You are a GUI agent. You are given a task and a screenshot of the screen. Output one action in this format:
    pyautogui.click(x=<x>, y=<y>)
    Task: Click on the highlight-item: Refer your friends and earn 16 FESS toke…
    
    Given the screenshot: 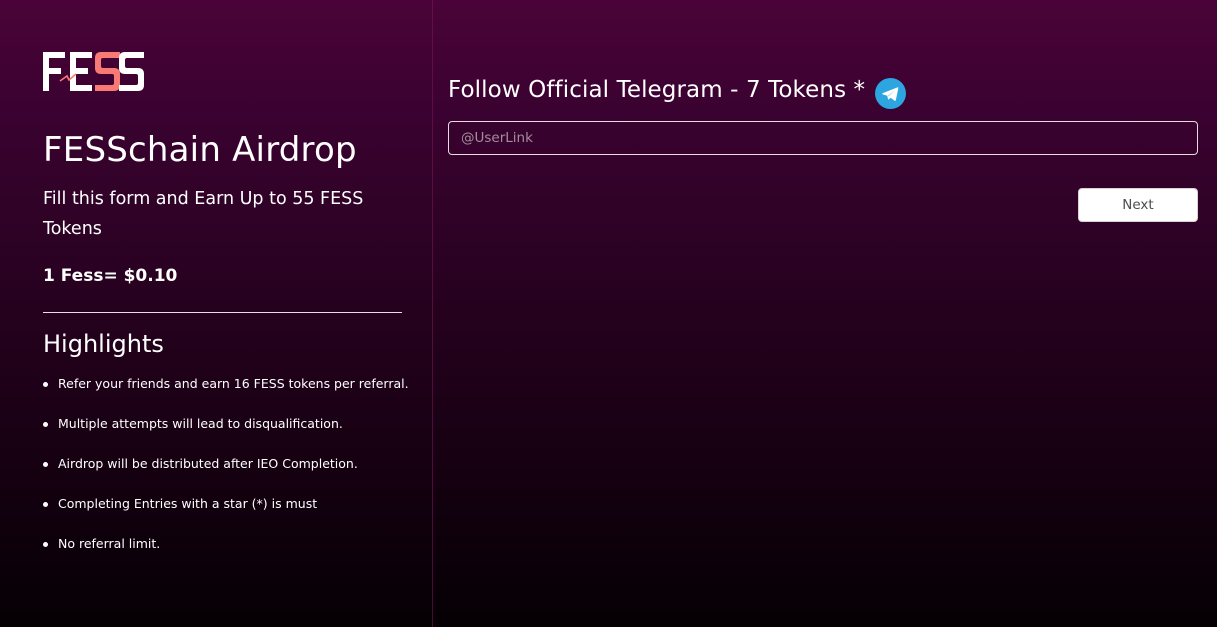 What is the action you would take?
    pyautogui.click(x=226, y=394)
    